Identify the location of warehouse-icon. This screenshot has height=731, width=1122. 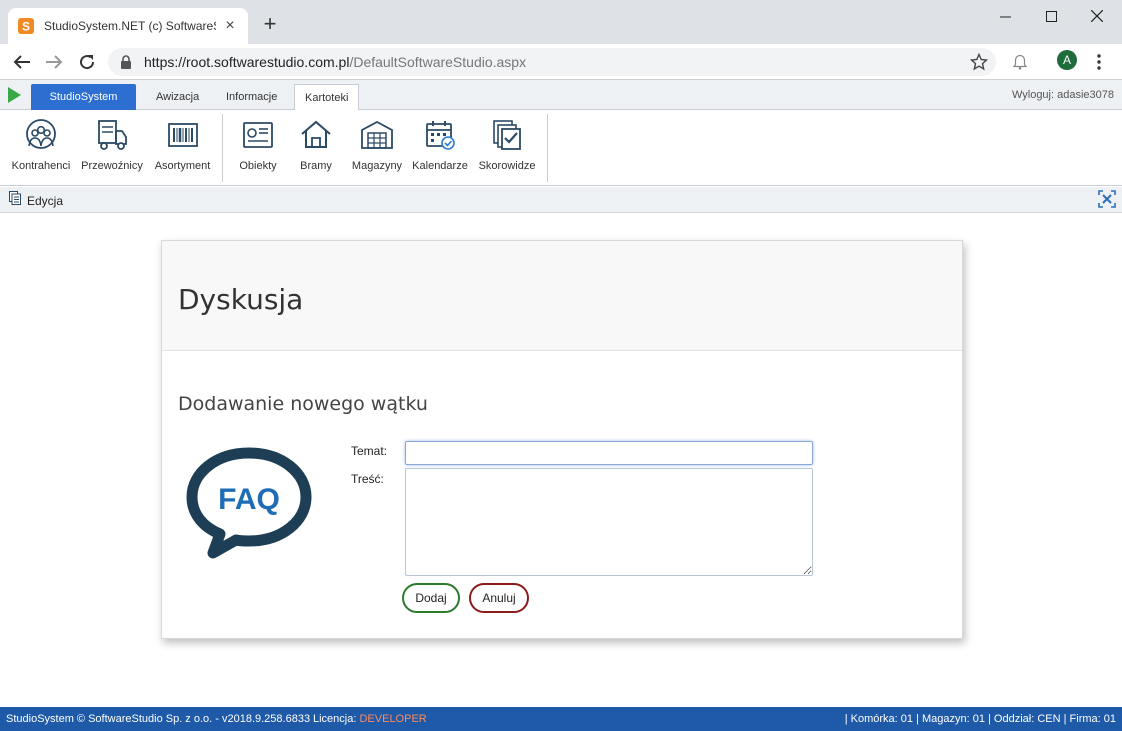
(377, 134).